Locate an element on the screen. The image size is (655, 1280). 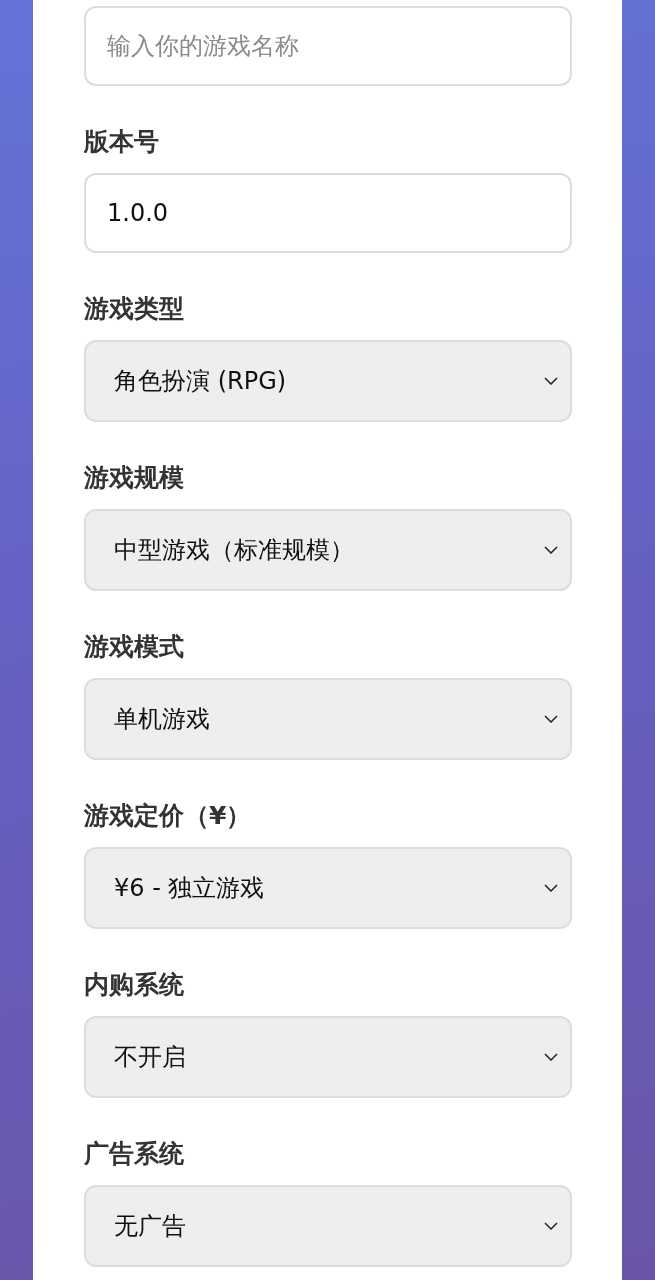
field-label: 版本号 is located at coordinates (121, 142).